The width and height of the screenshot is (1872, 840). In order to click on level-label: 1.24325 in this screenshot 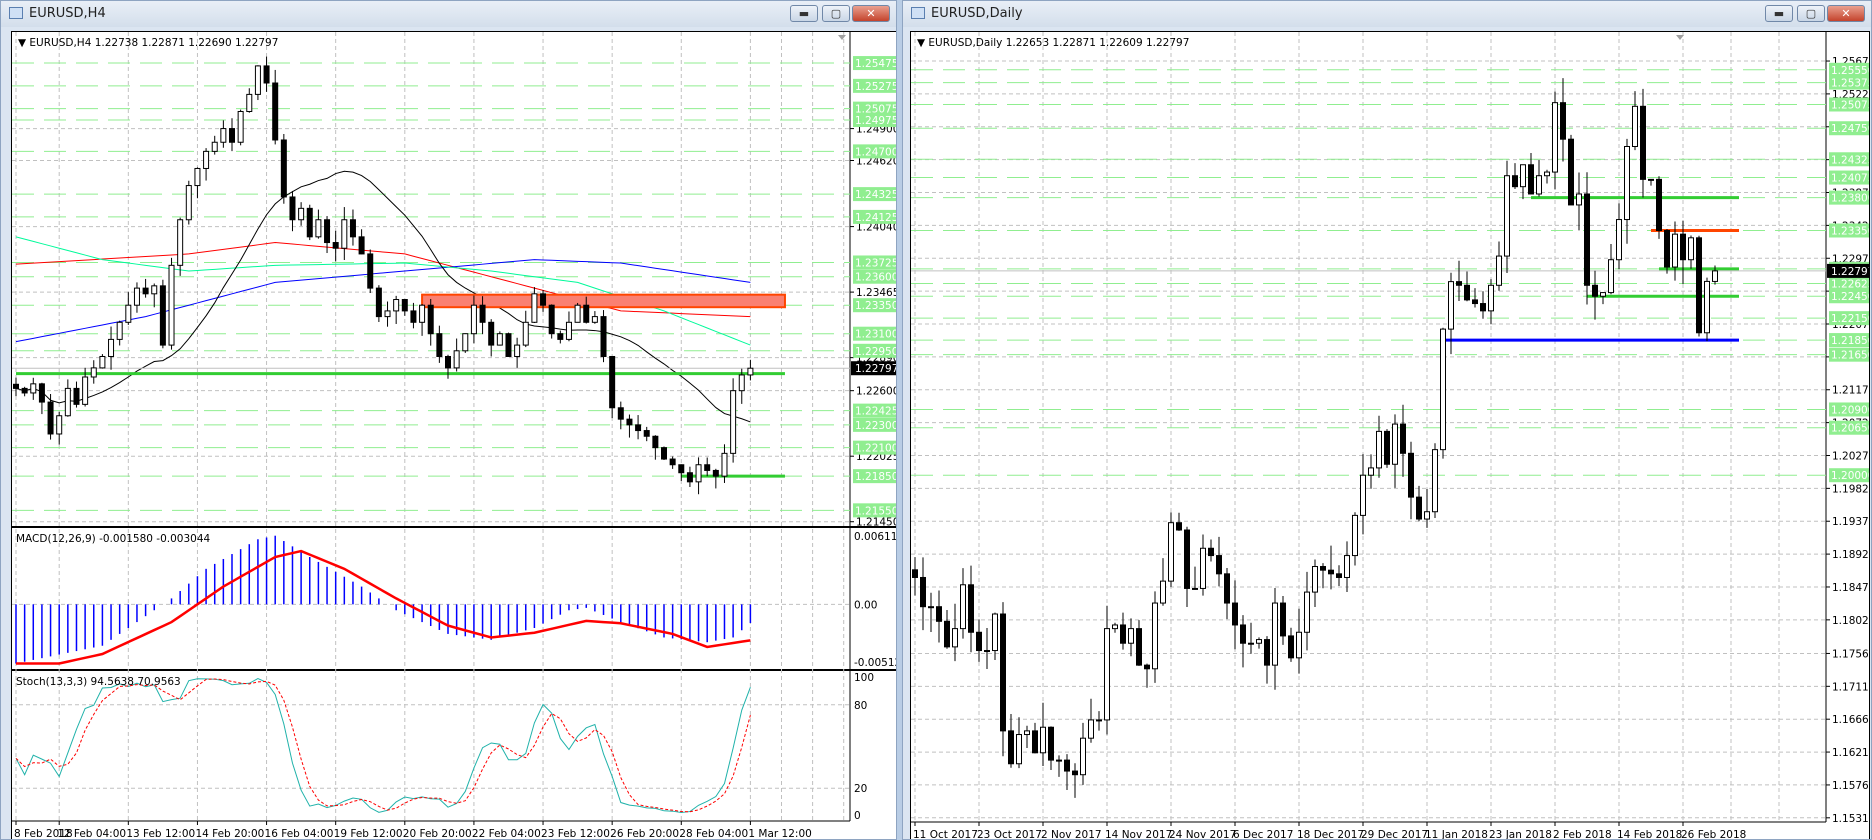, I will do `click(1850, 160)`.